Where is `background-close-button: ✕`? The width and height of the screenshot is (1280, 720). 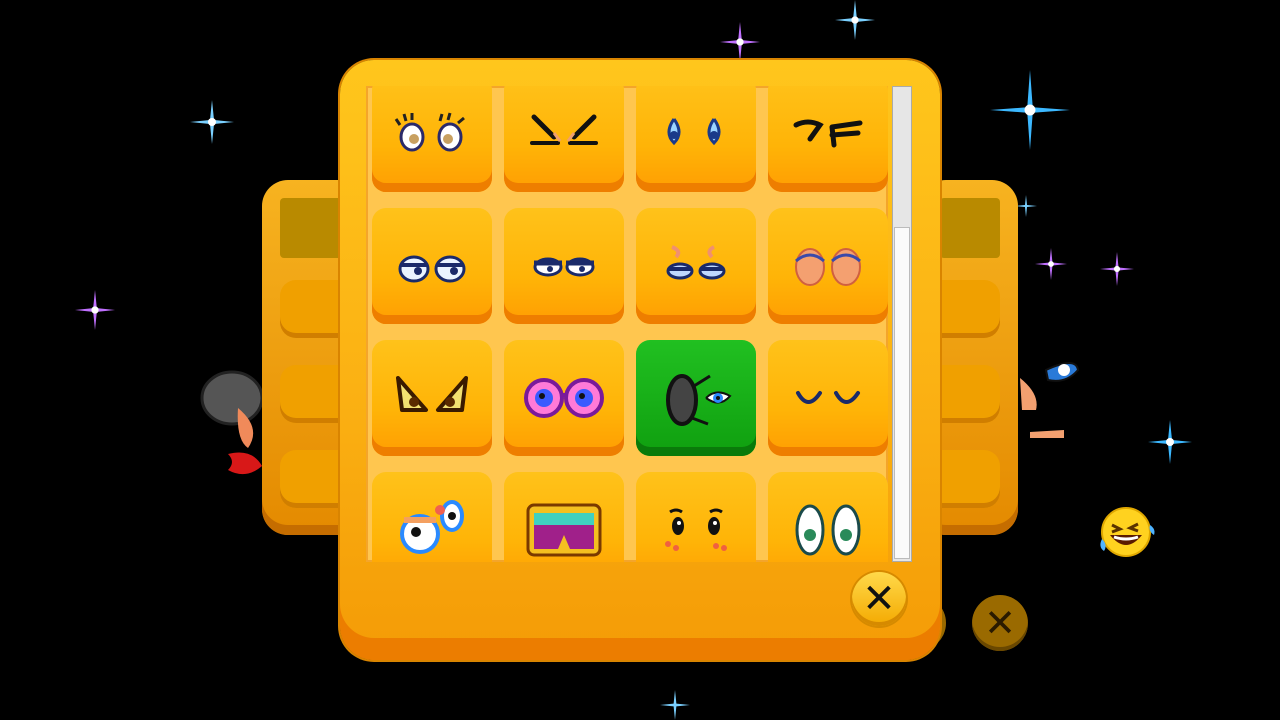
background-close-button: ✕ is located at coordinates (1000, 623).